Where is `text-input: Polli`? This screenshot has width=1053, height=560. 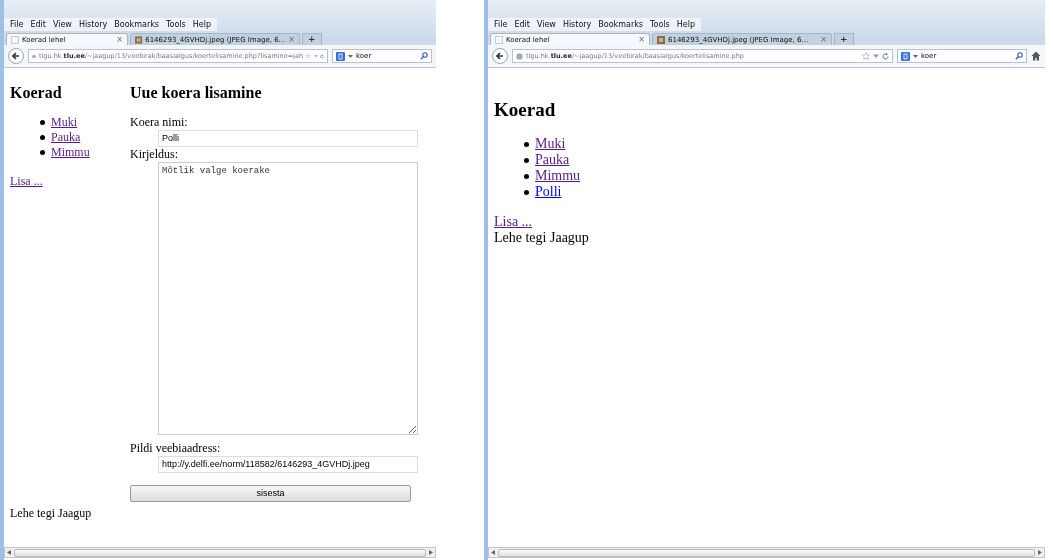
text-input: Polli is located at coordinates (288, 138).